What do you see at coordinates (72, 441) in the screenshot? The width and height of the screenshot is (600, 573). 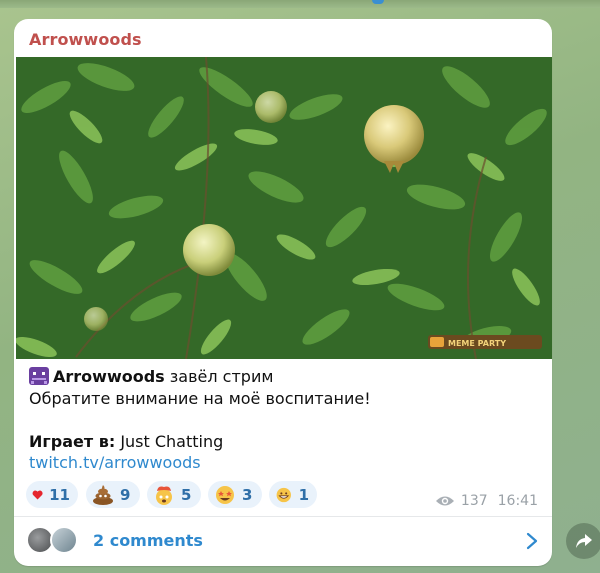 I see `playing-label: Играет в:` at bounding box center [72, 441].